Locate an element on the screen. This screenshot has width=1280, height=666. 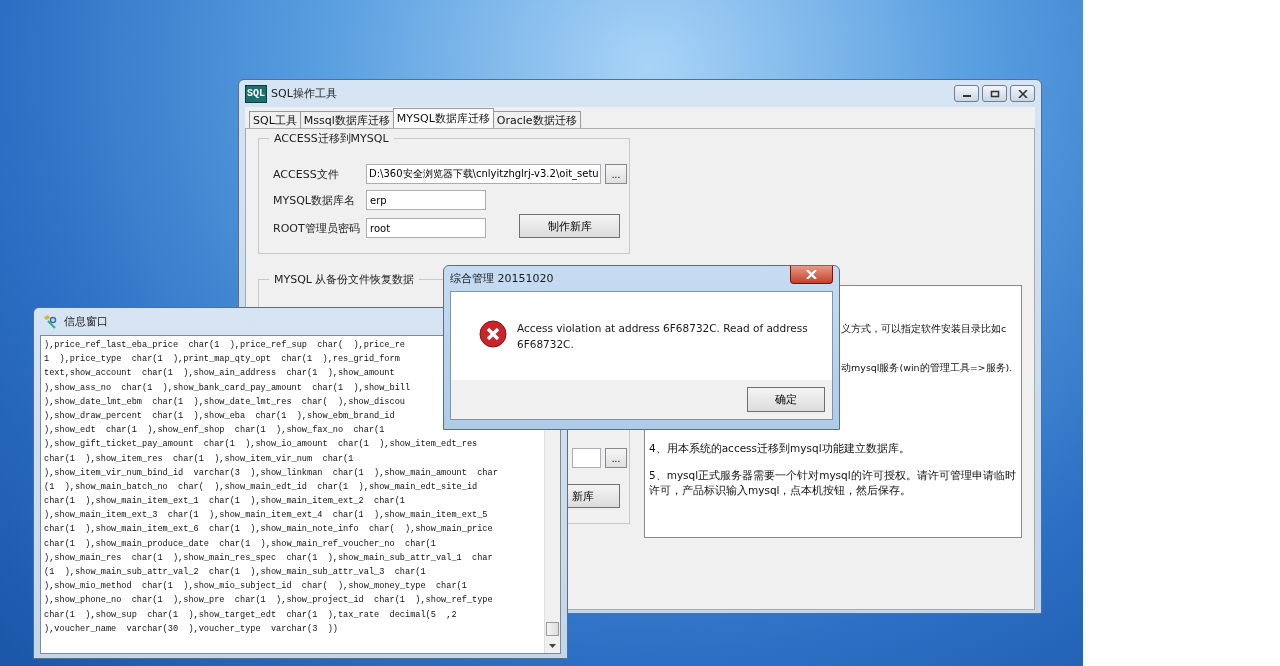
tab: SQL工具 is located at coordinates (275, 119).